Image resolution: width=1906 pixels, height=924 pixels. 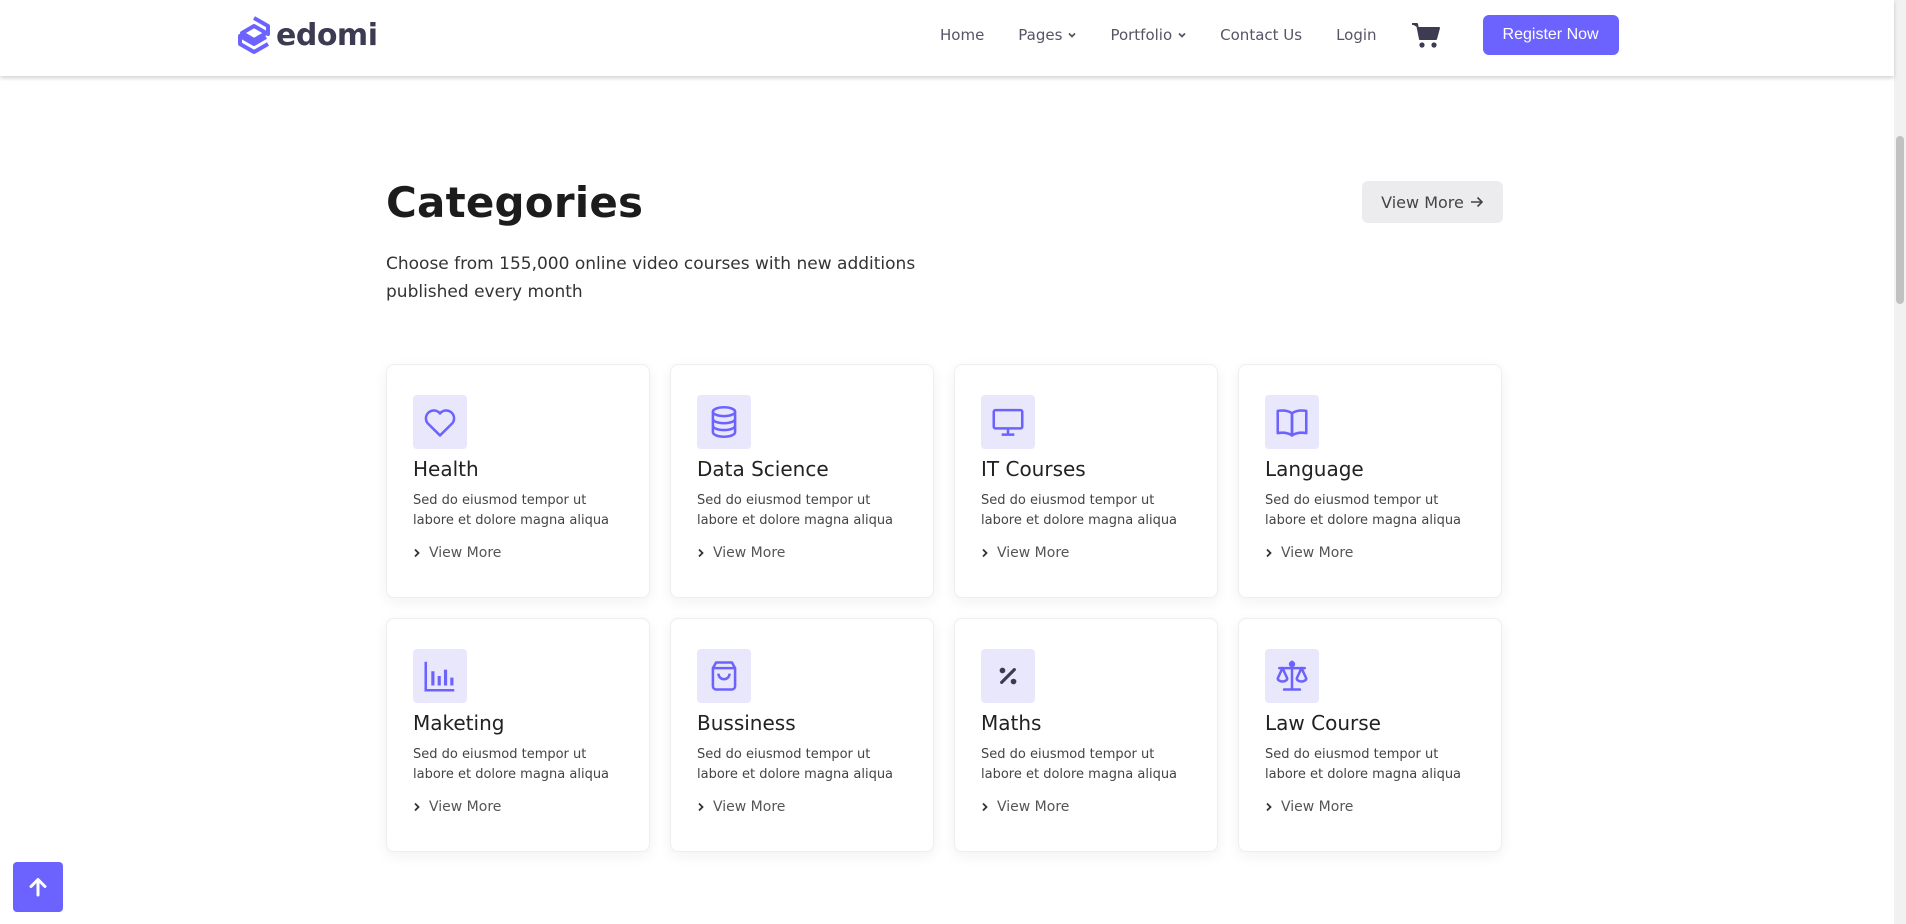 I want to click on category-title: Law Course, so click(x=1323, y=723).